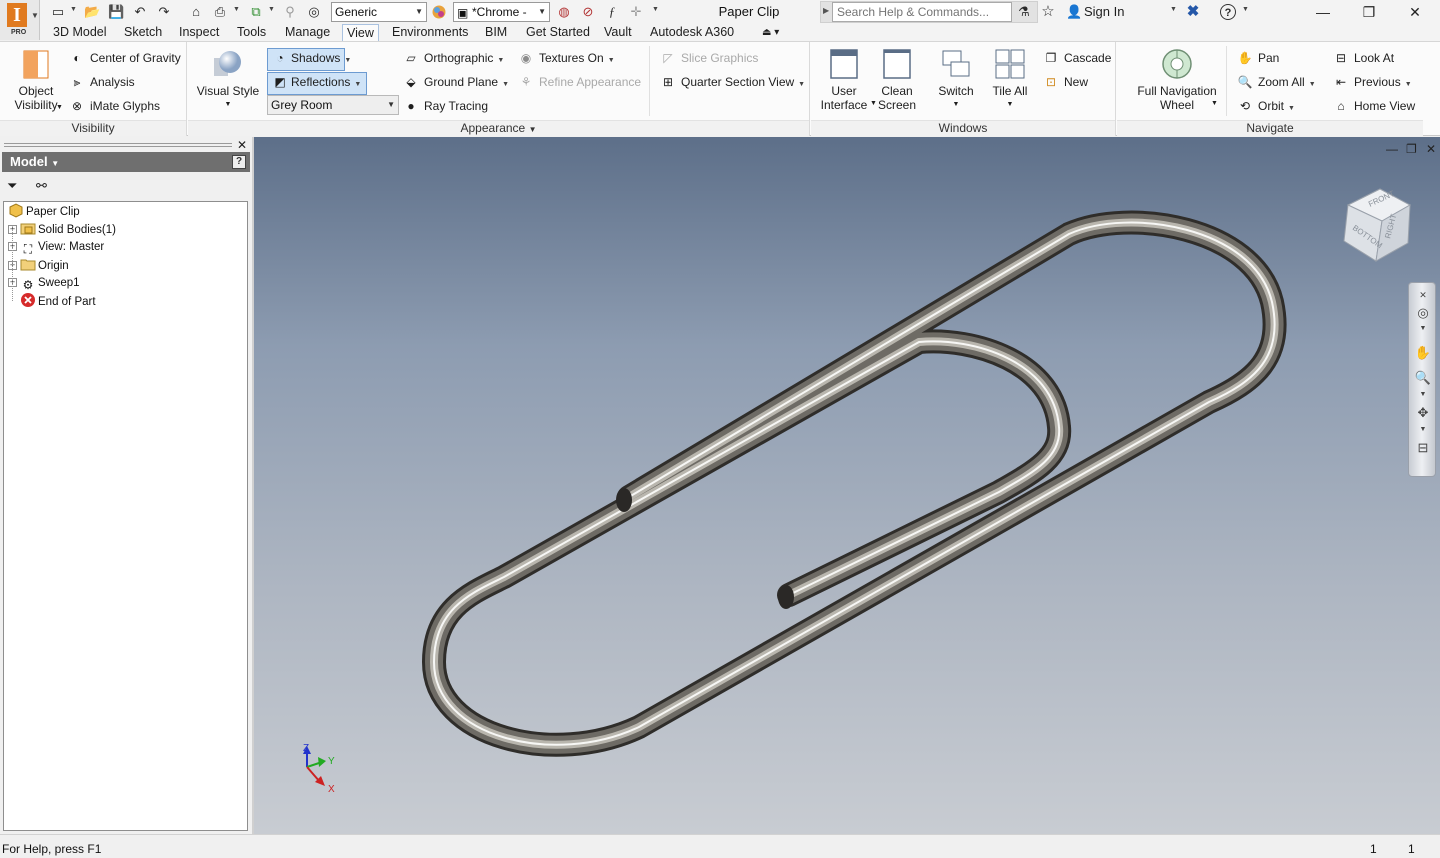  Describe the element at coordinates (290, 12) in the screenshot. I see `select-priority-icon: ⚲` at that location.